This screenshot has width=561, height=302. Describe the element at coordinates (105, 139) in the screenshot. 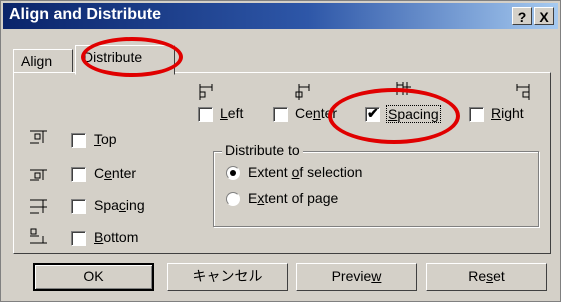

I see `label-top: Top` at that location.